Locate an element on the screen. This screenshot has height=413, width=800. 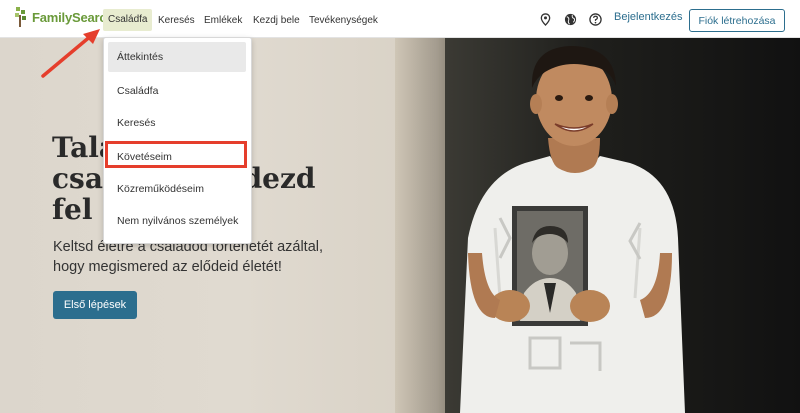
sign-in-link: Bejelentkezés is located at coordinates (648, 17).